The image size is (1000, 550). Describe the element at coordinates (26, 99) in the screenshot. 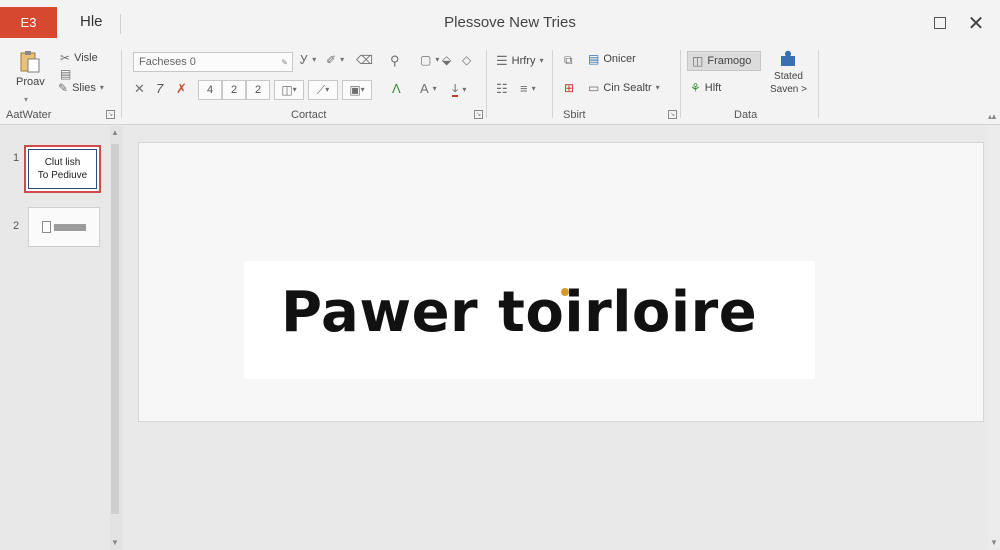

I see `paste-dropdown-icon: ▾` at that location.